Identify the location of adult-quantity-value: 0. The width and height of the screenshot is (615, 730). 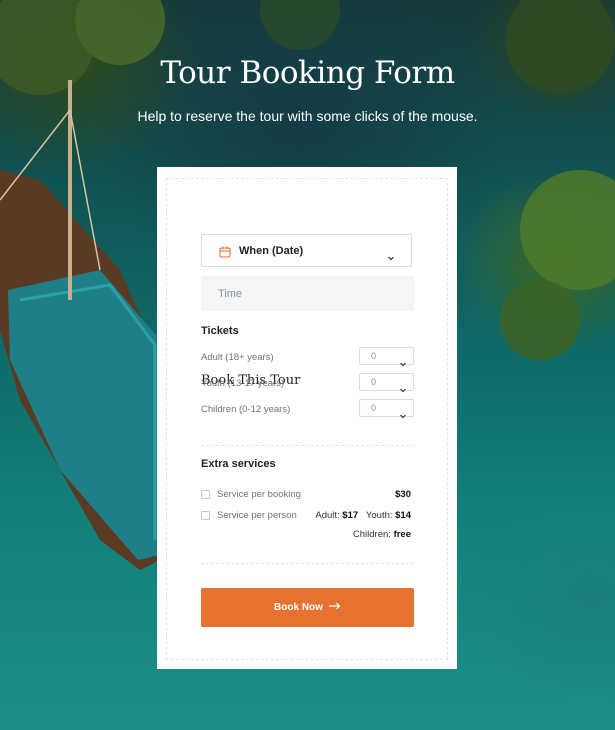
(374, 356).